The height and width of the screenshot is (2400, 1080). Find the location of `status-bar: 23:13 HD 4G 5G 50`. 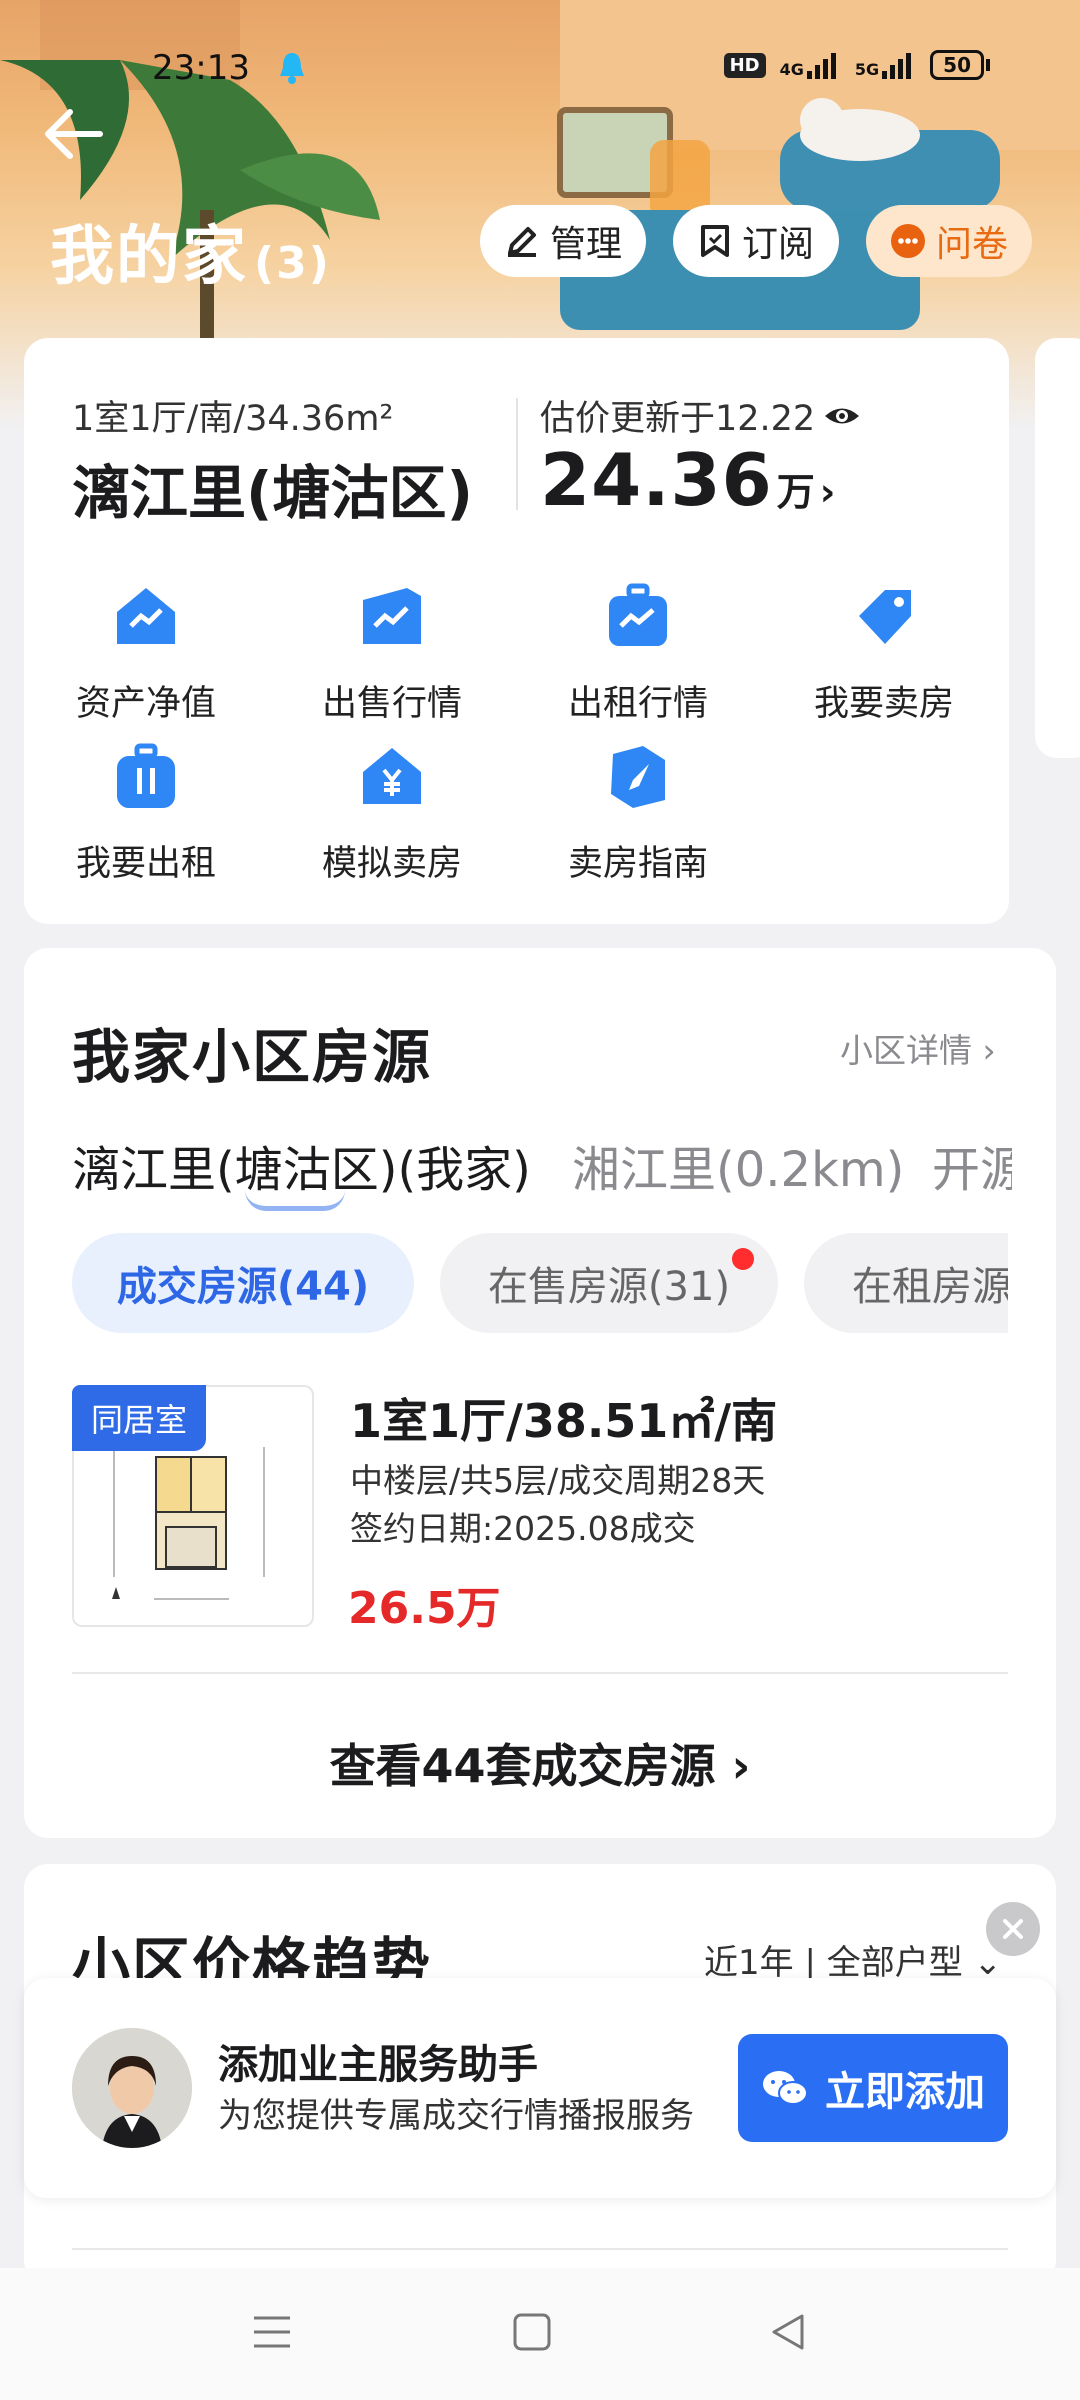

status-bar: 23:13 HD 4G 5G 50 is located at coordinates (540, 70).